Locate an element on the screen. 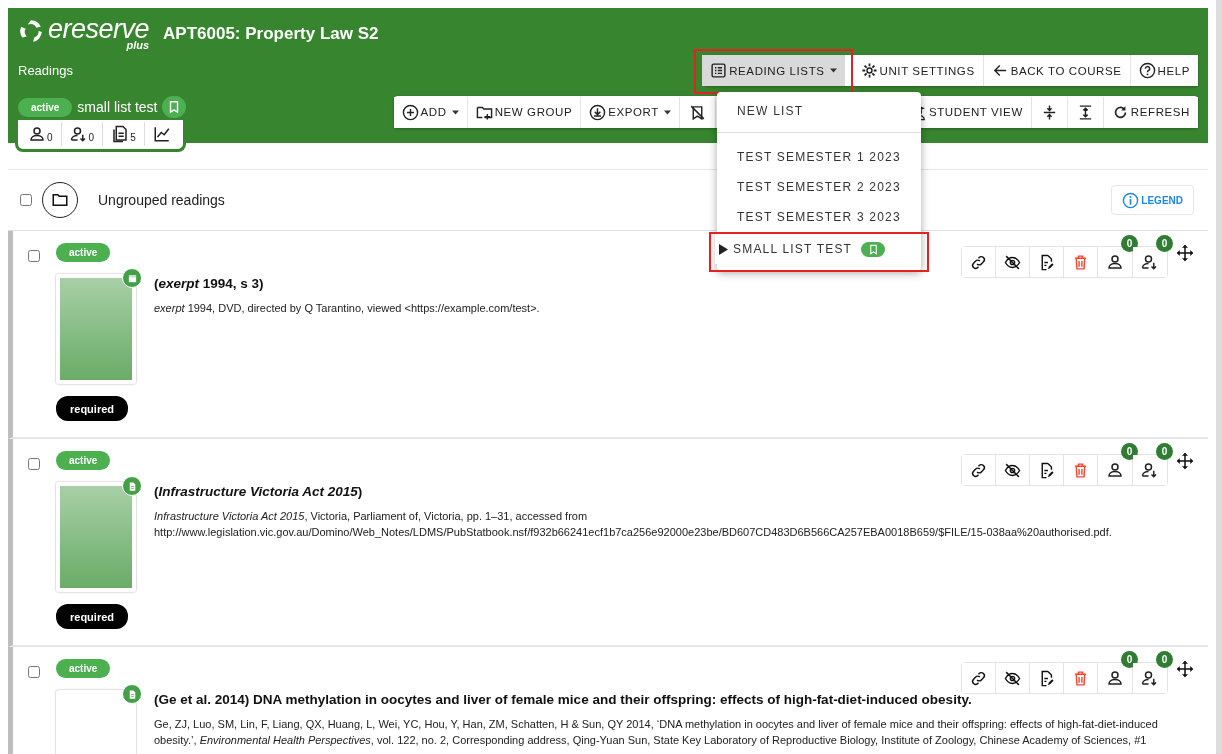  menu-item: TEST SEMESTER 1 2023 is located at coordinates (819, 157).